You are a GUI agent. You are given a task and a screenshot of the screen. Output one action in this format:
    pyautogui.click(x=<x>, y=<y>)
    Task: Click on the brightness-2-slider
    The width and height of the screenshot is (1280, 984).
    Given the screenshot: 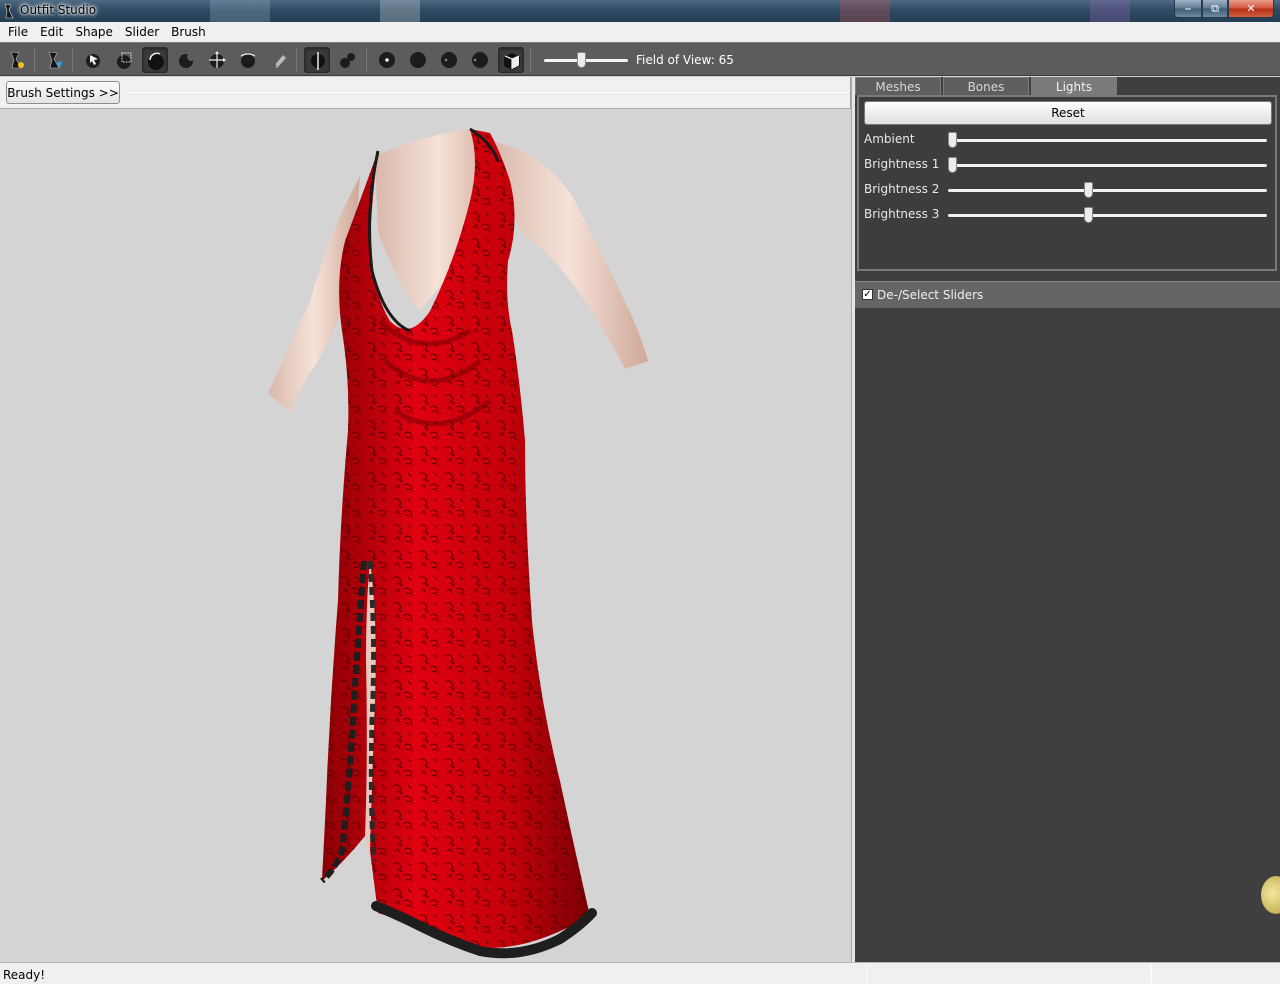 What is the action you would take?
    pyautogui.click(x=1107, y=190)
    